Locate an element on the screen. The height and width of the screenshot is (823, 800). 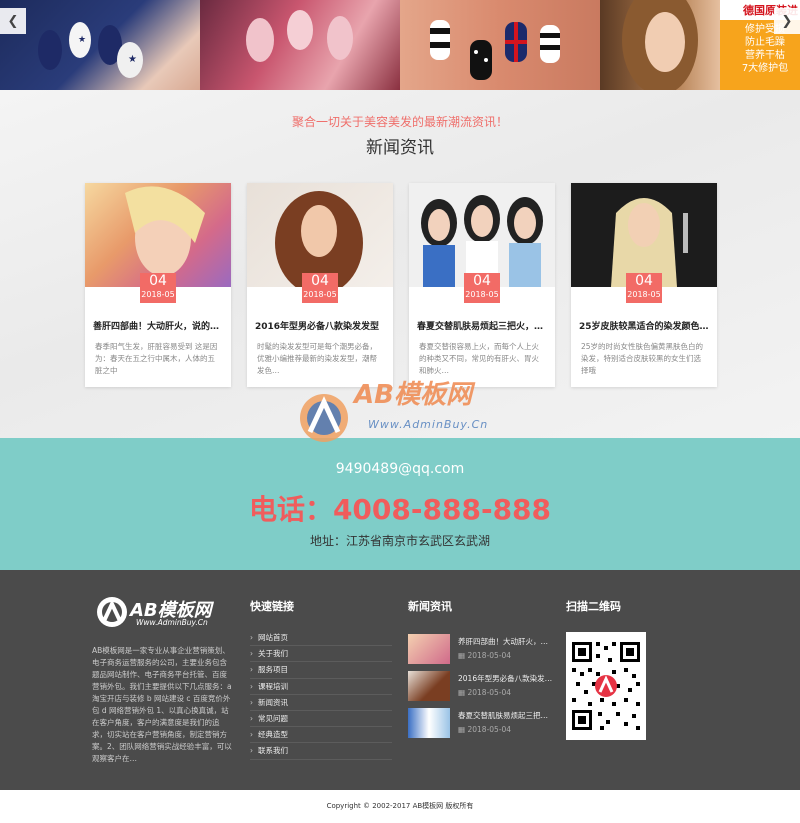
footer-news-item: 2016年型男必备八款染发… ▦ 2018-05-04 is located at coordinates (480, 686).